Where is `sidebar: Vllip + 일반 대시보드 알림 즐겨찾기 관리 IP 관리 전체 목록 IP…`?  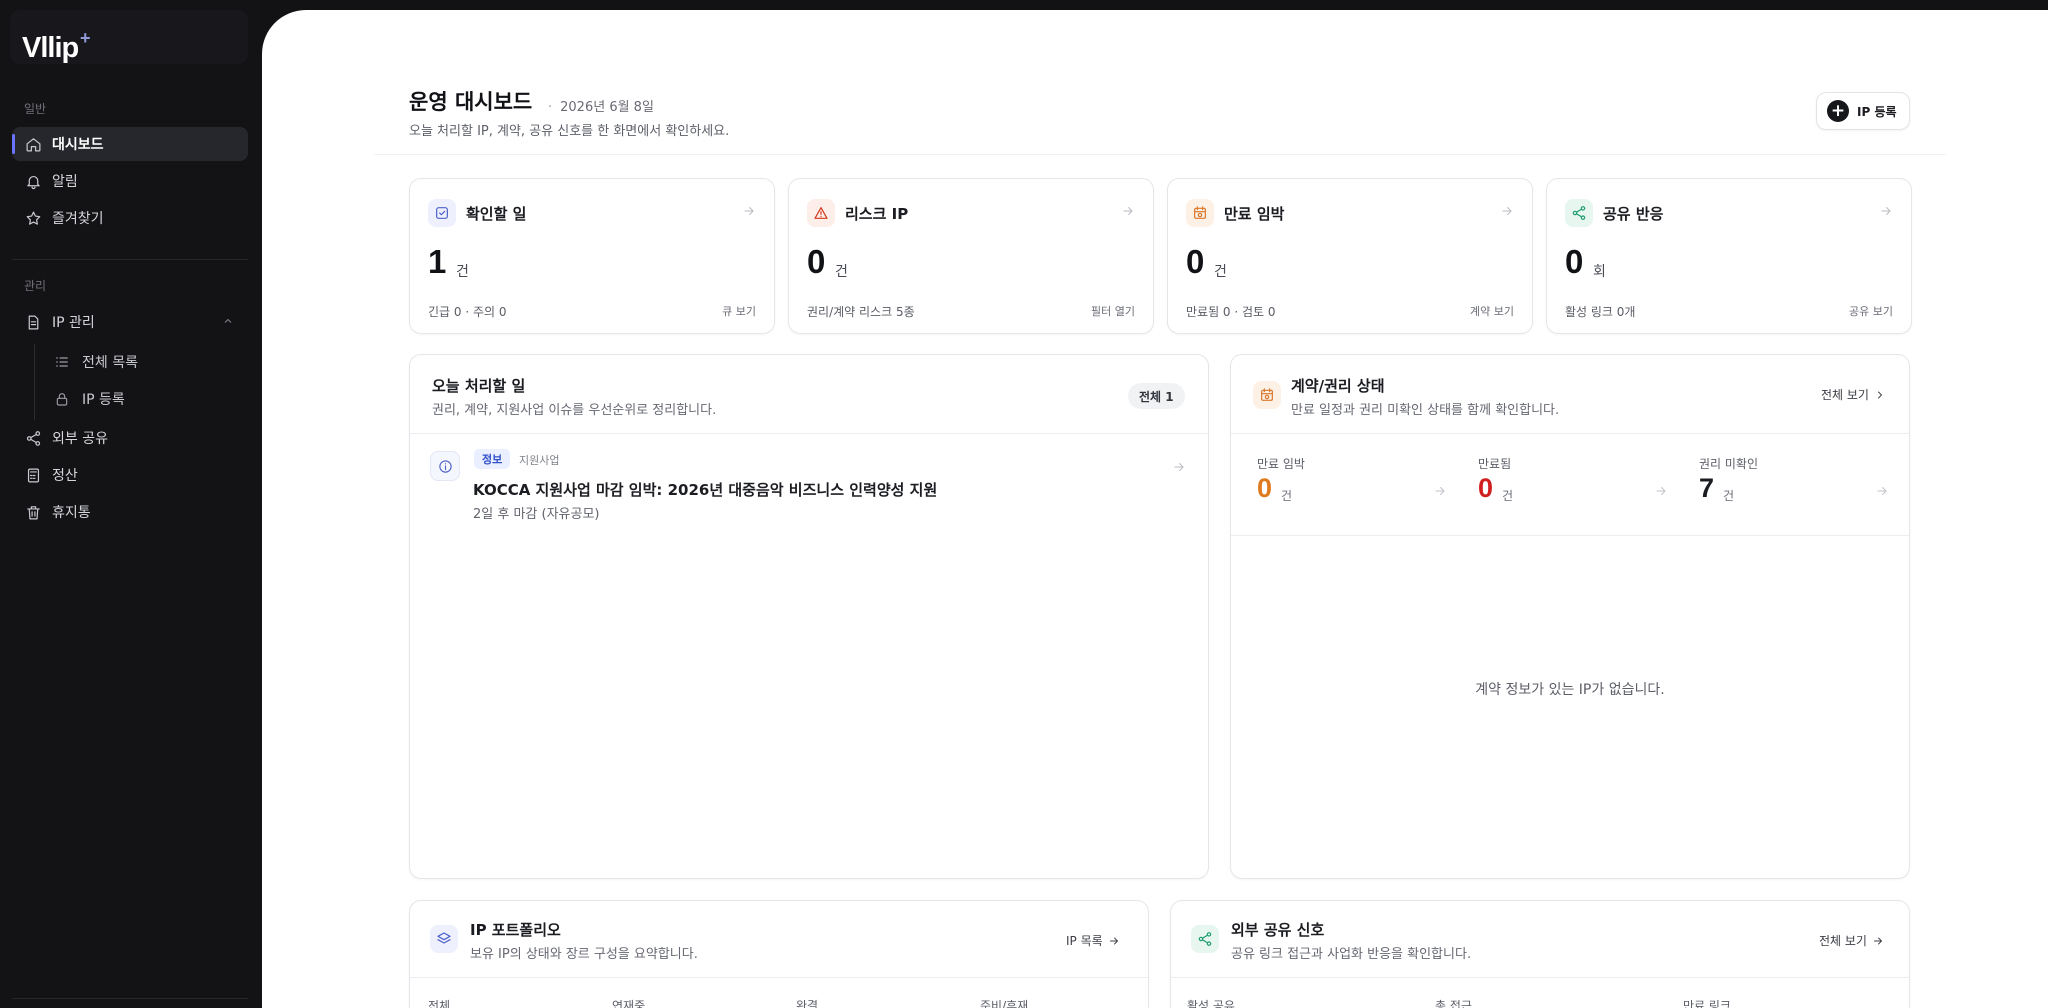
sidebar: Vllip + 일반 대시보드 알림 즐겨찾기 관리 IP 관리 전체 목록 IP… is located at coordinates (131, 504).